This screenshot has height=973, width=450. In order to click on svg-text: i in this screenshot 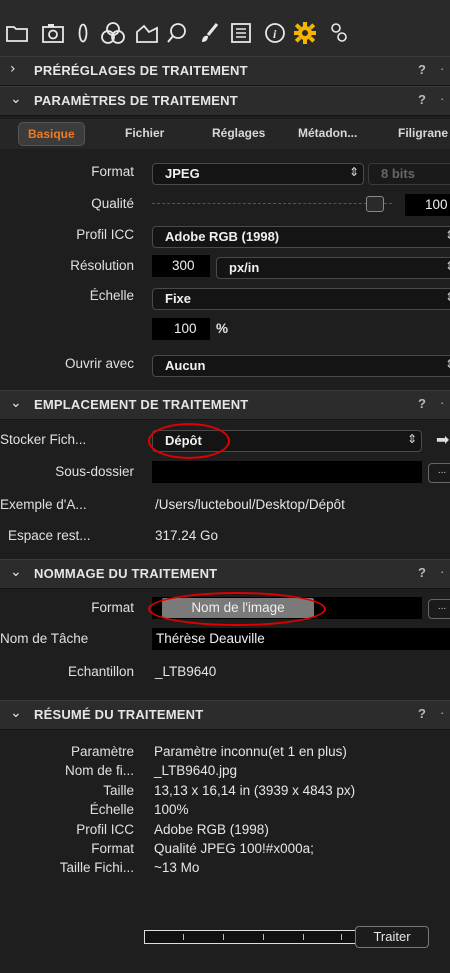, I will do `click(275, 34)`.